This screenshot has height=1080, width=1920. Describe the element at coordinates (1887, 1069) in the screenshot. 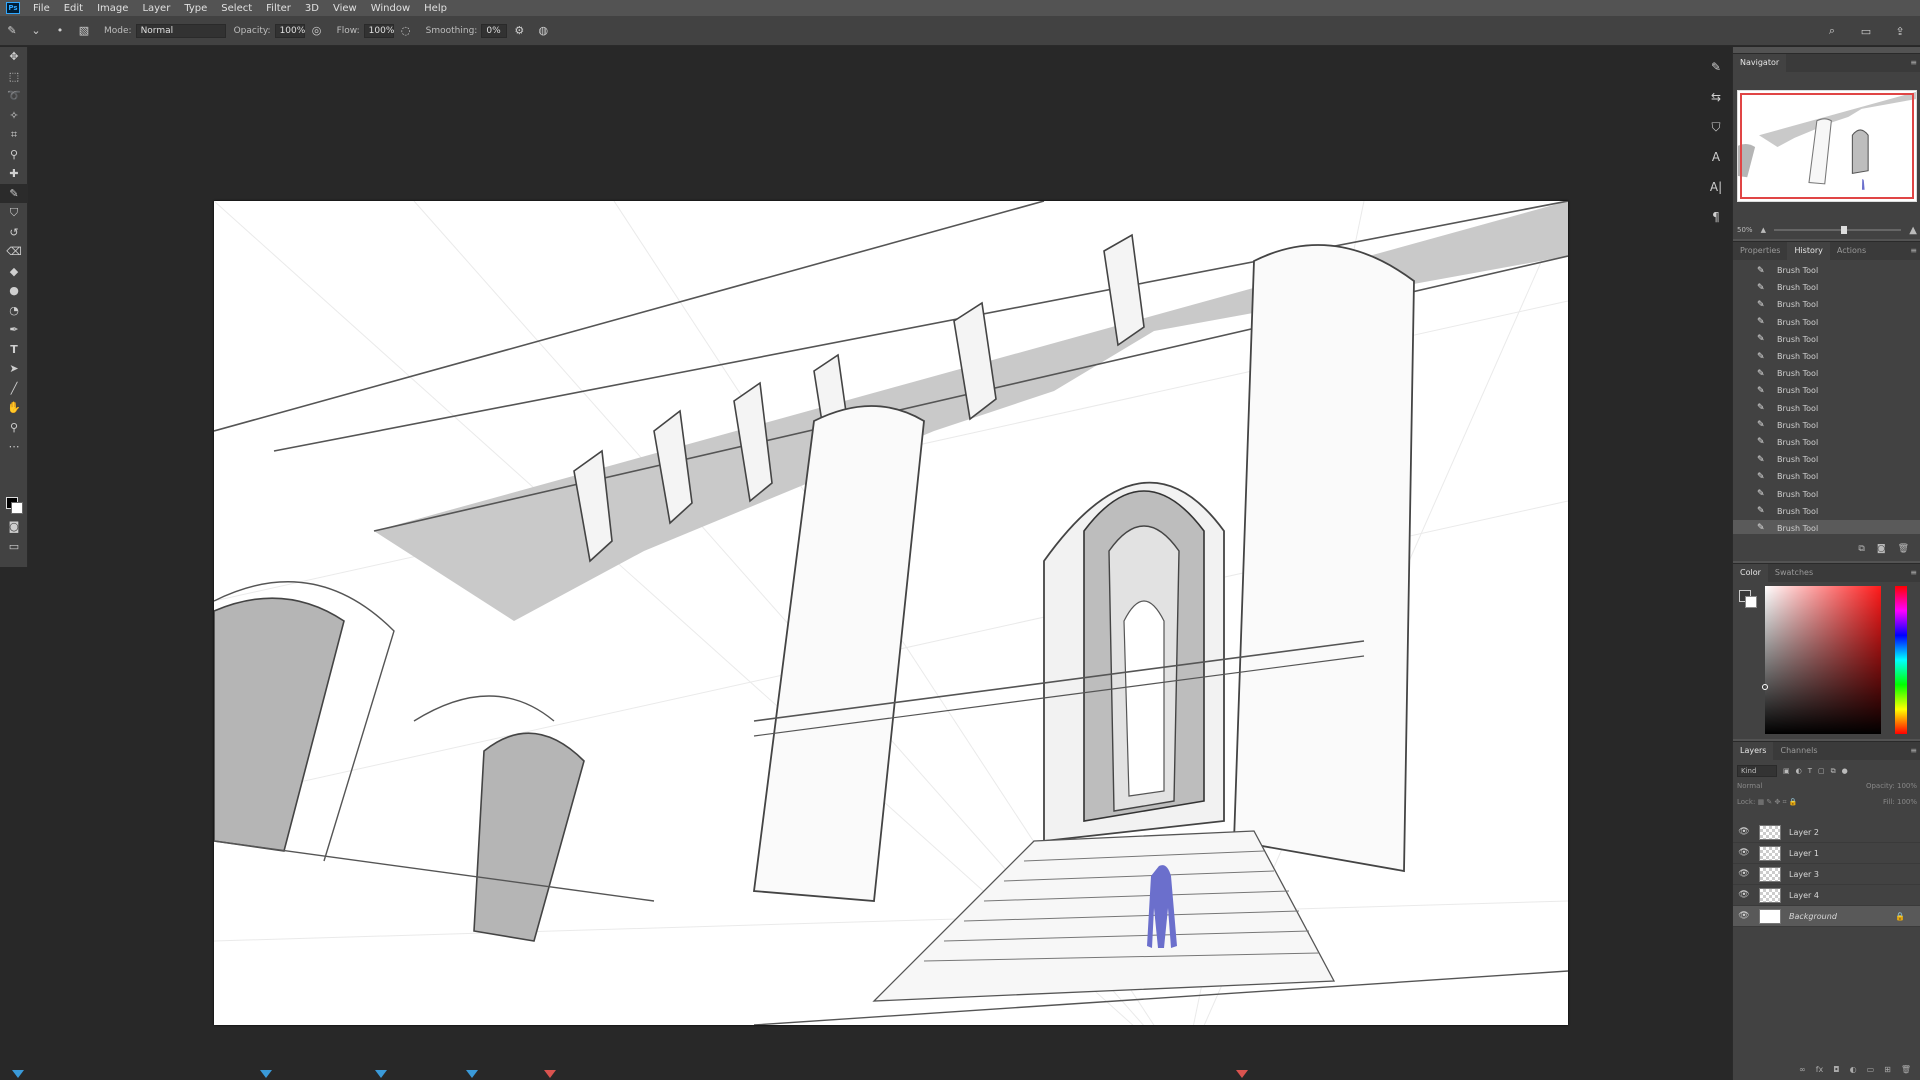

I see `new-layer-icon: ⊞` at that location.